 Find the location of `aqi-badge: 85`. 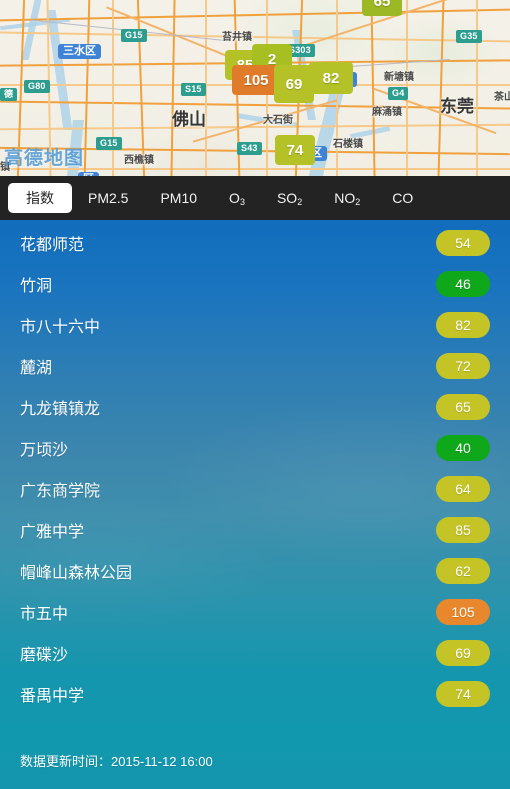

aqi-badge: 85 is located at coordinates (463, 529).